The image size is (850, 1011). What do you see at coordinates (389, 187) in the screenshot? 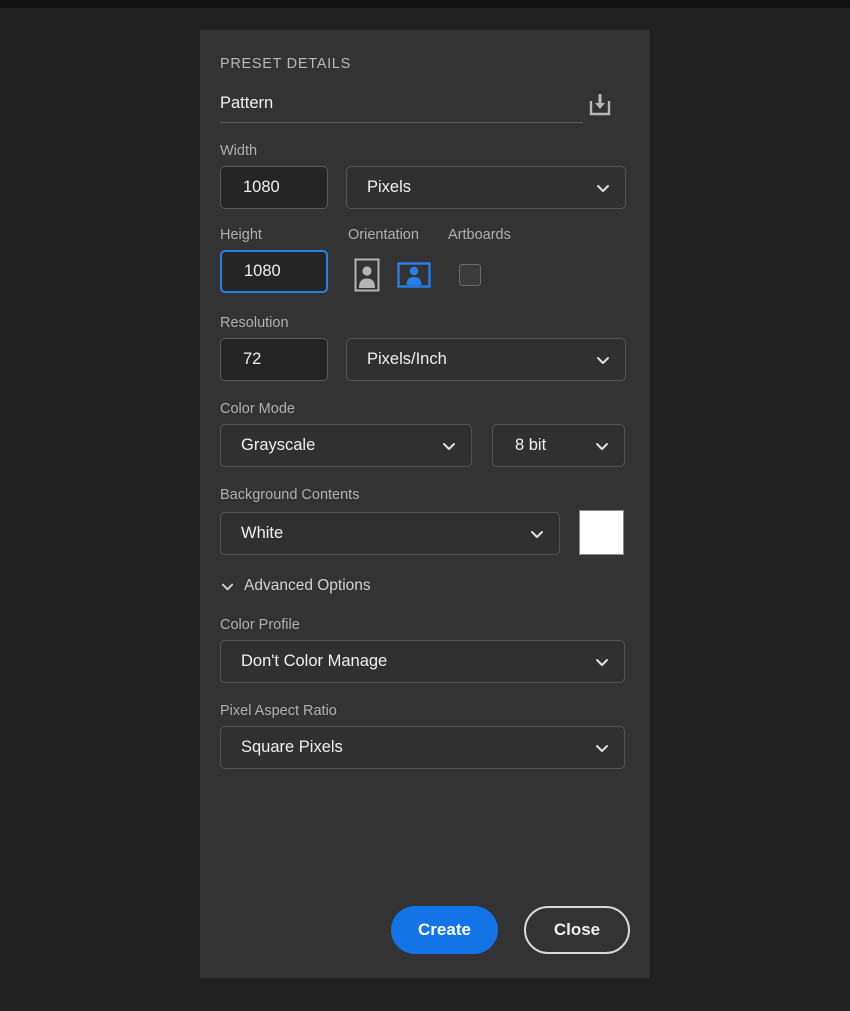
I see `width-unit-value: Pixels` at bounding box center [389, 187].